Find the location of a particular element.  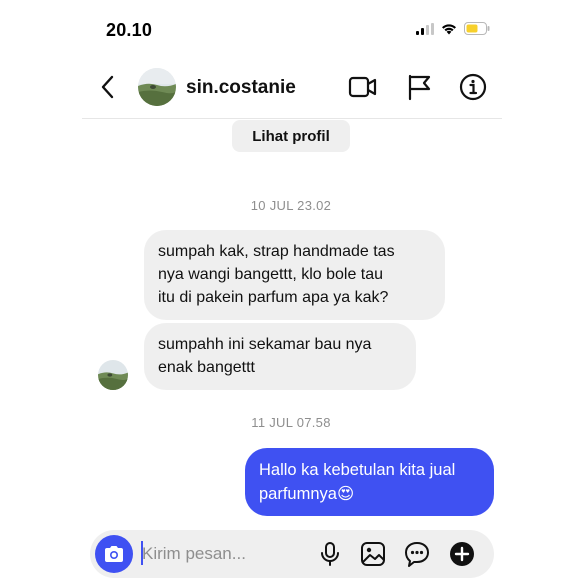

message-line: itu di pakein parfum apa ya kak? is located at coordinates (273, 297).